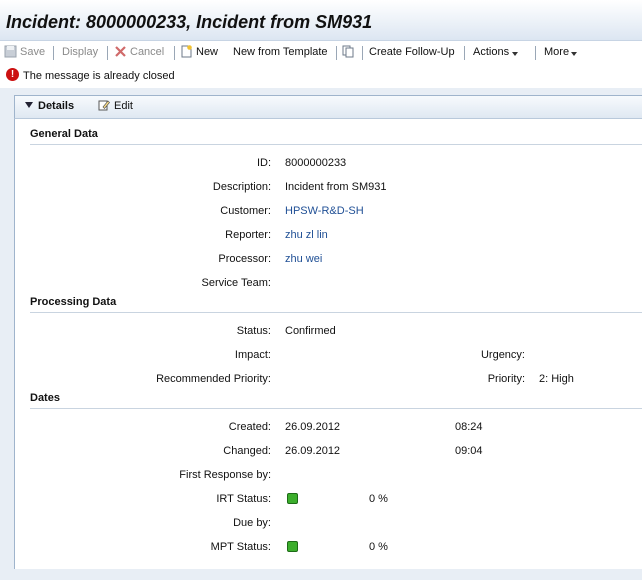  Describe the element at coordinates (348, 51) in the screenshot. I see `copy-icon` at that location.